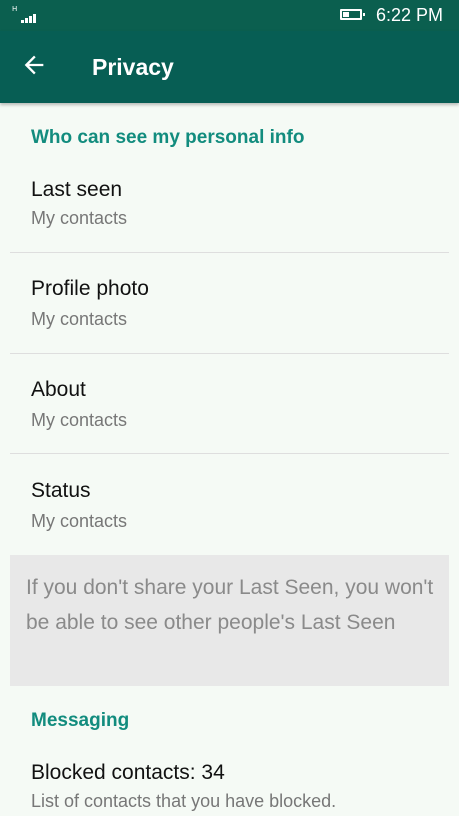 The height and width of the screenshot is (816, 459). What do you see at coordinates (15, 9) in the screenshot?
I see `network-type: H` at bounding box center [15, 9].